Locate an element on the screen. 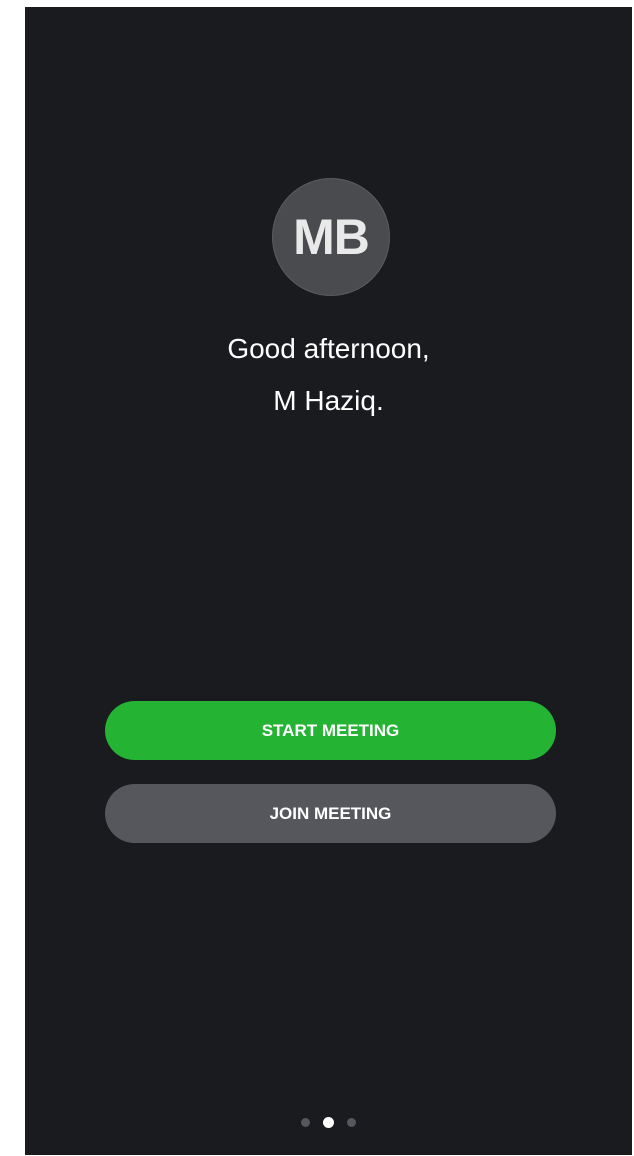 The width and height of the screenshot is (634, 1156). user-name: M Haziq. is located at coordinates (328, 400).